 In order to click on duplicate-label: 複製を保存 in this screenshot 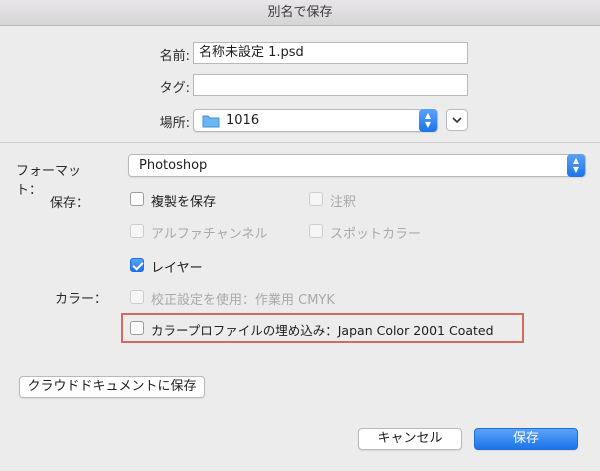, I will do `click(184, 202)`.